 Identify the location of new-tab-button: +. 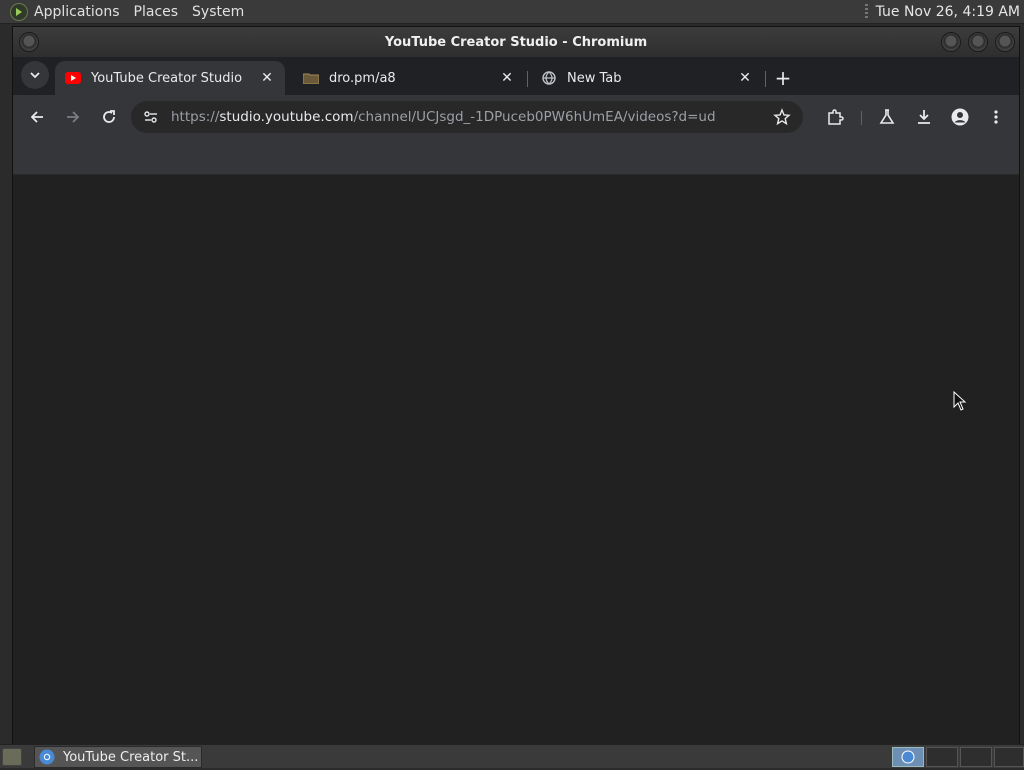
(783, 78).